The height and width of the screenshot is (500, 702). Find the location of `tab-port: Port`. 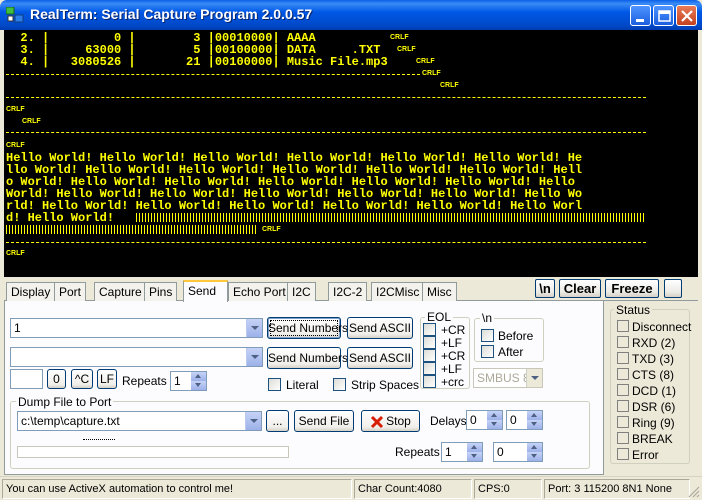

tab-port: Port is located at coordinates (70, 291).